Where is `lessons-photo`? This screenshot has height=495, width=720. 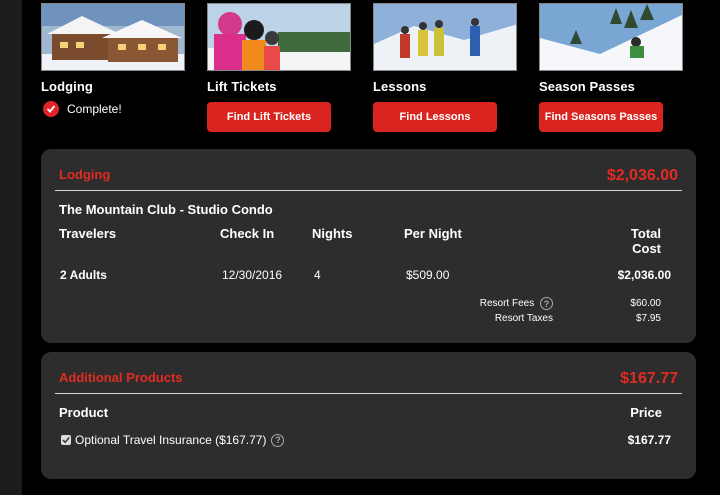 lessons-photo is located at coordinates (445, 37).